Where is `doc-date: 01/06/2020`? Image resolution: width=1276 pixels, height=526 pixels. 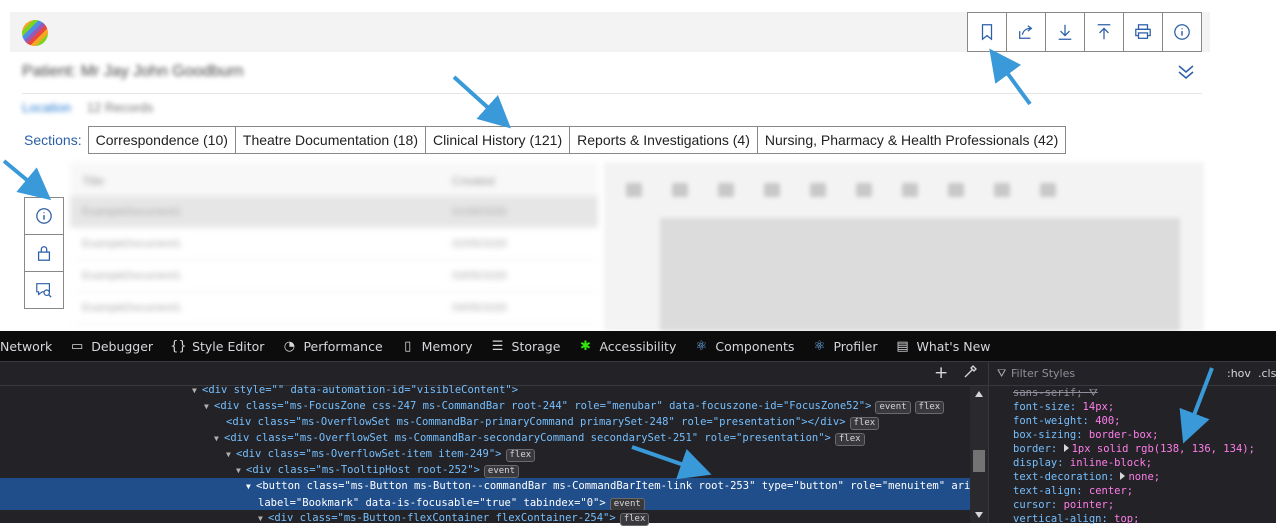 doc-date: 01/06/2020 is located at coordinates (480, 212).